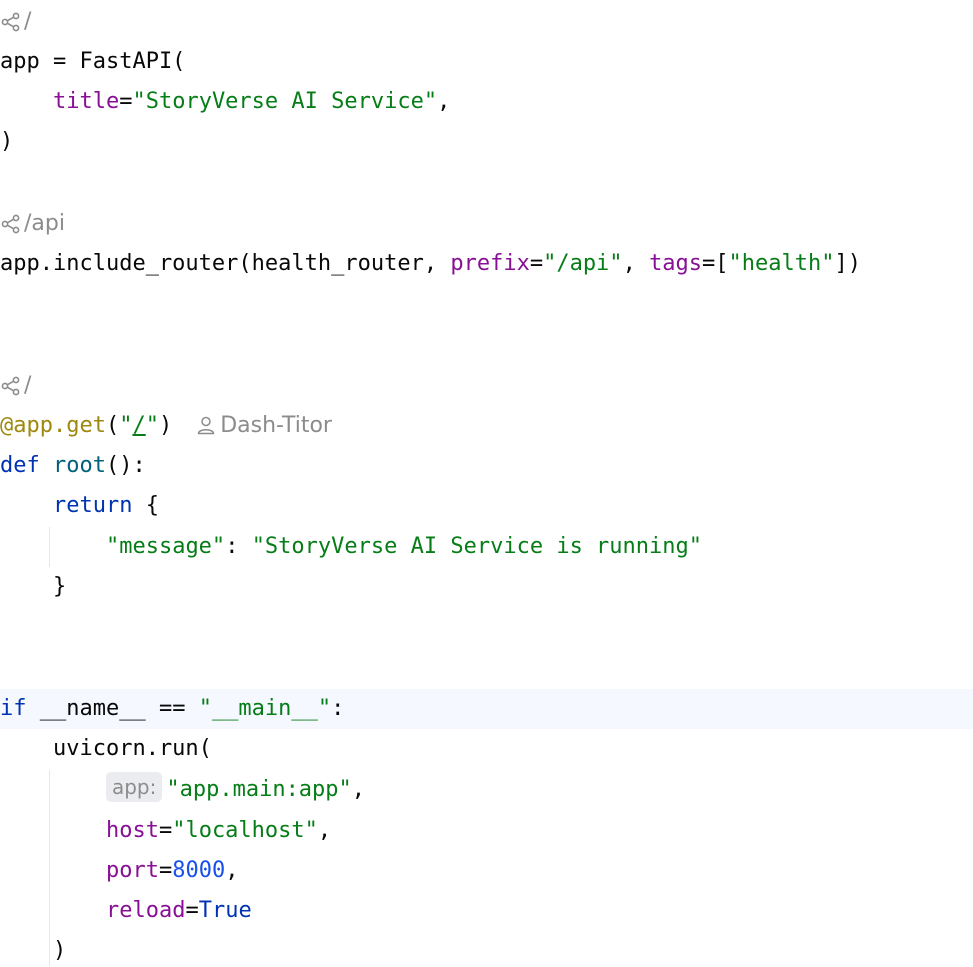 This screenshot has height=967, width=973. I want to click on code-line: reload=True, so click(486, 911).